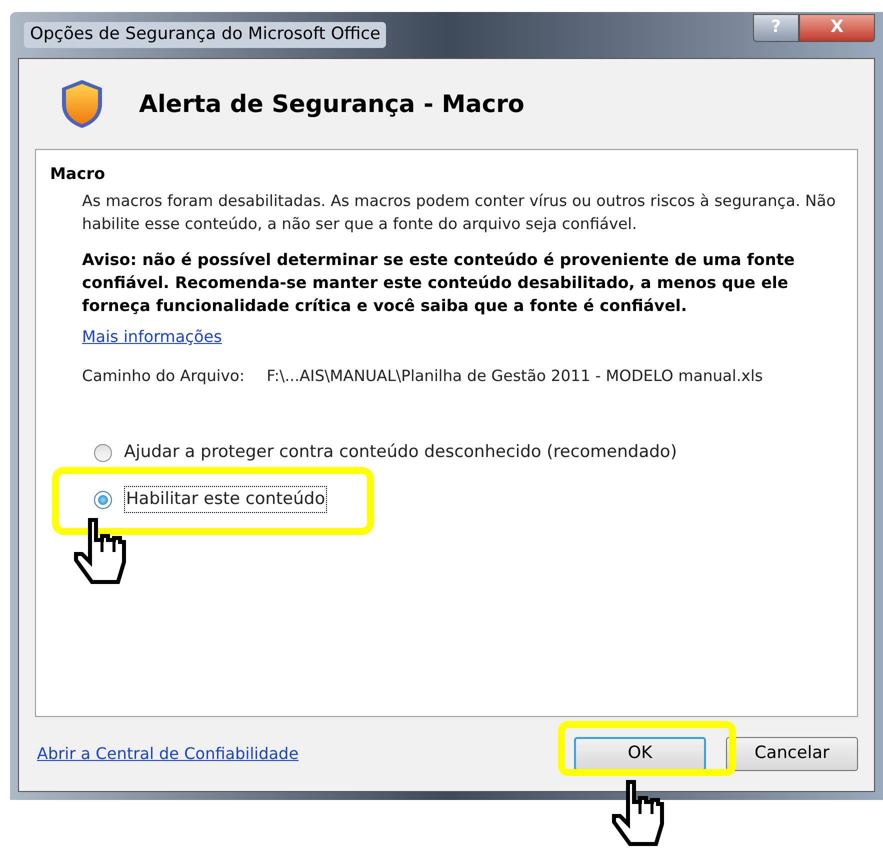  I want to click on alert-heading: Alerta de Segurança - Macro, so click(331, 104).